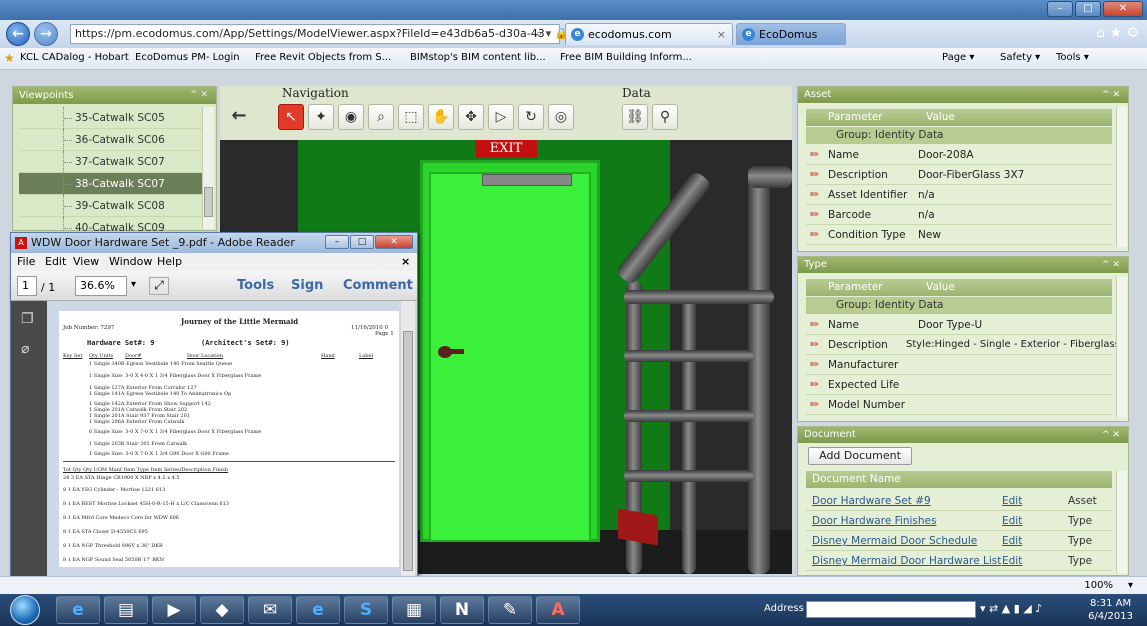 The height and width of the screenshot is (626, 1147). Describe the element at coordinates (906, 561) in the screenshot. I see `document-link: Disney Mermaid Door Hardware List` at that location.